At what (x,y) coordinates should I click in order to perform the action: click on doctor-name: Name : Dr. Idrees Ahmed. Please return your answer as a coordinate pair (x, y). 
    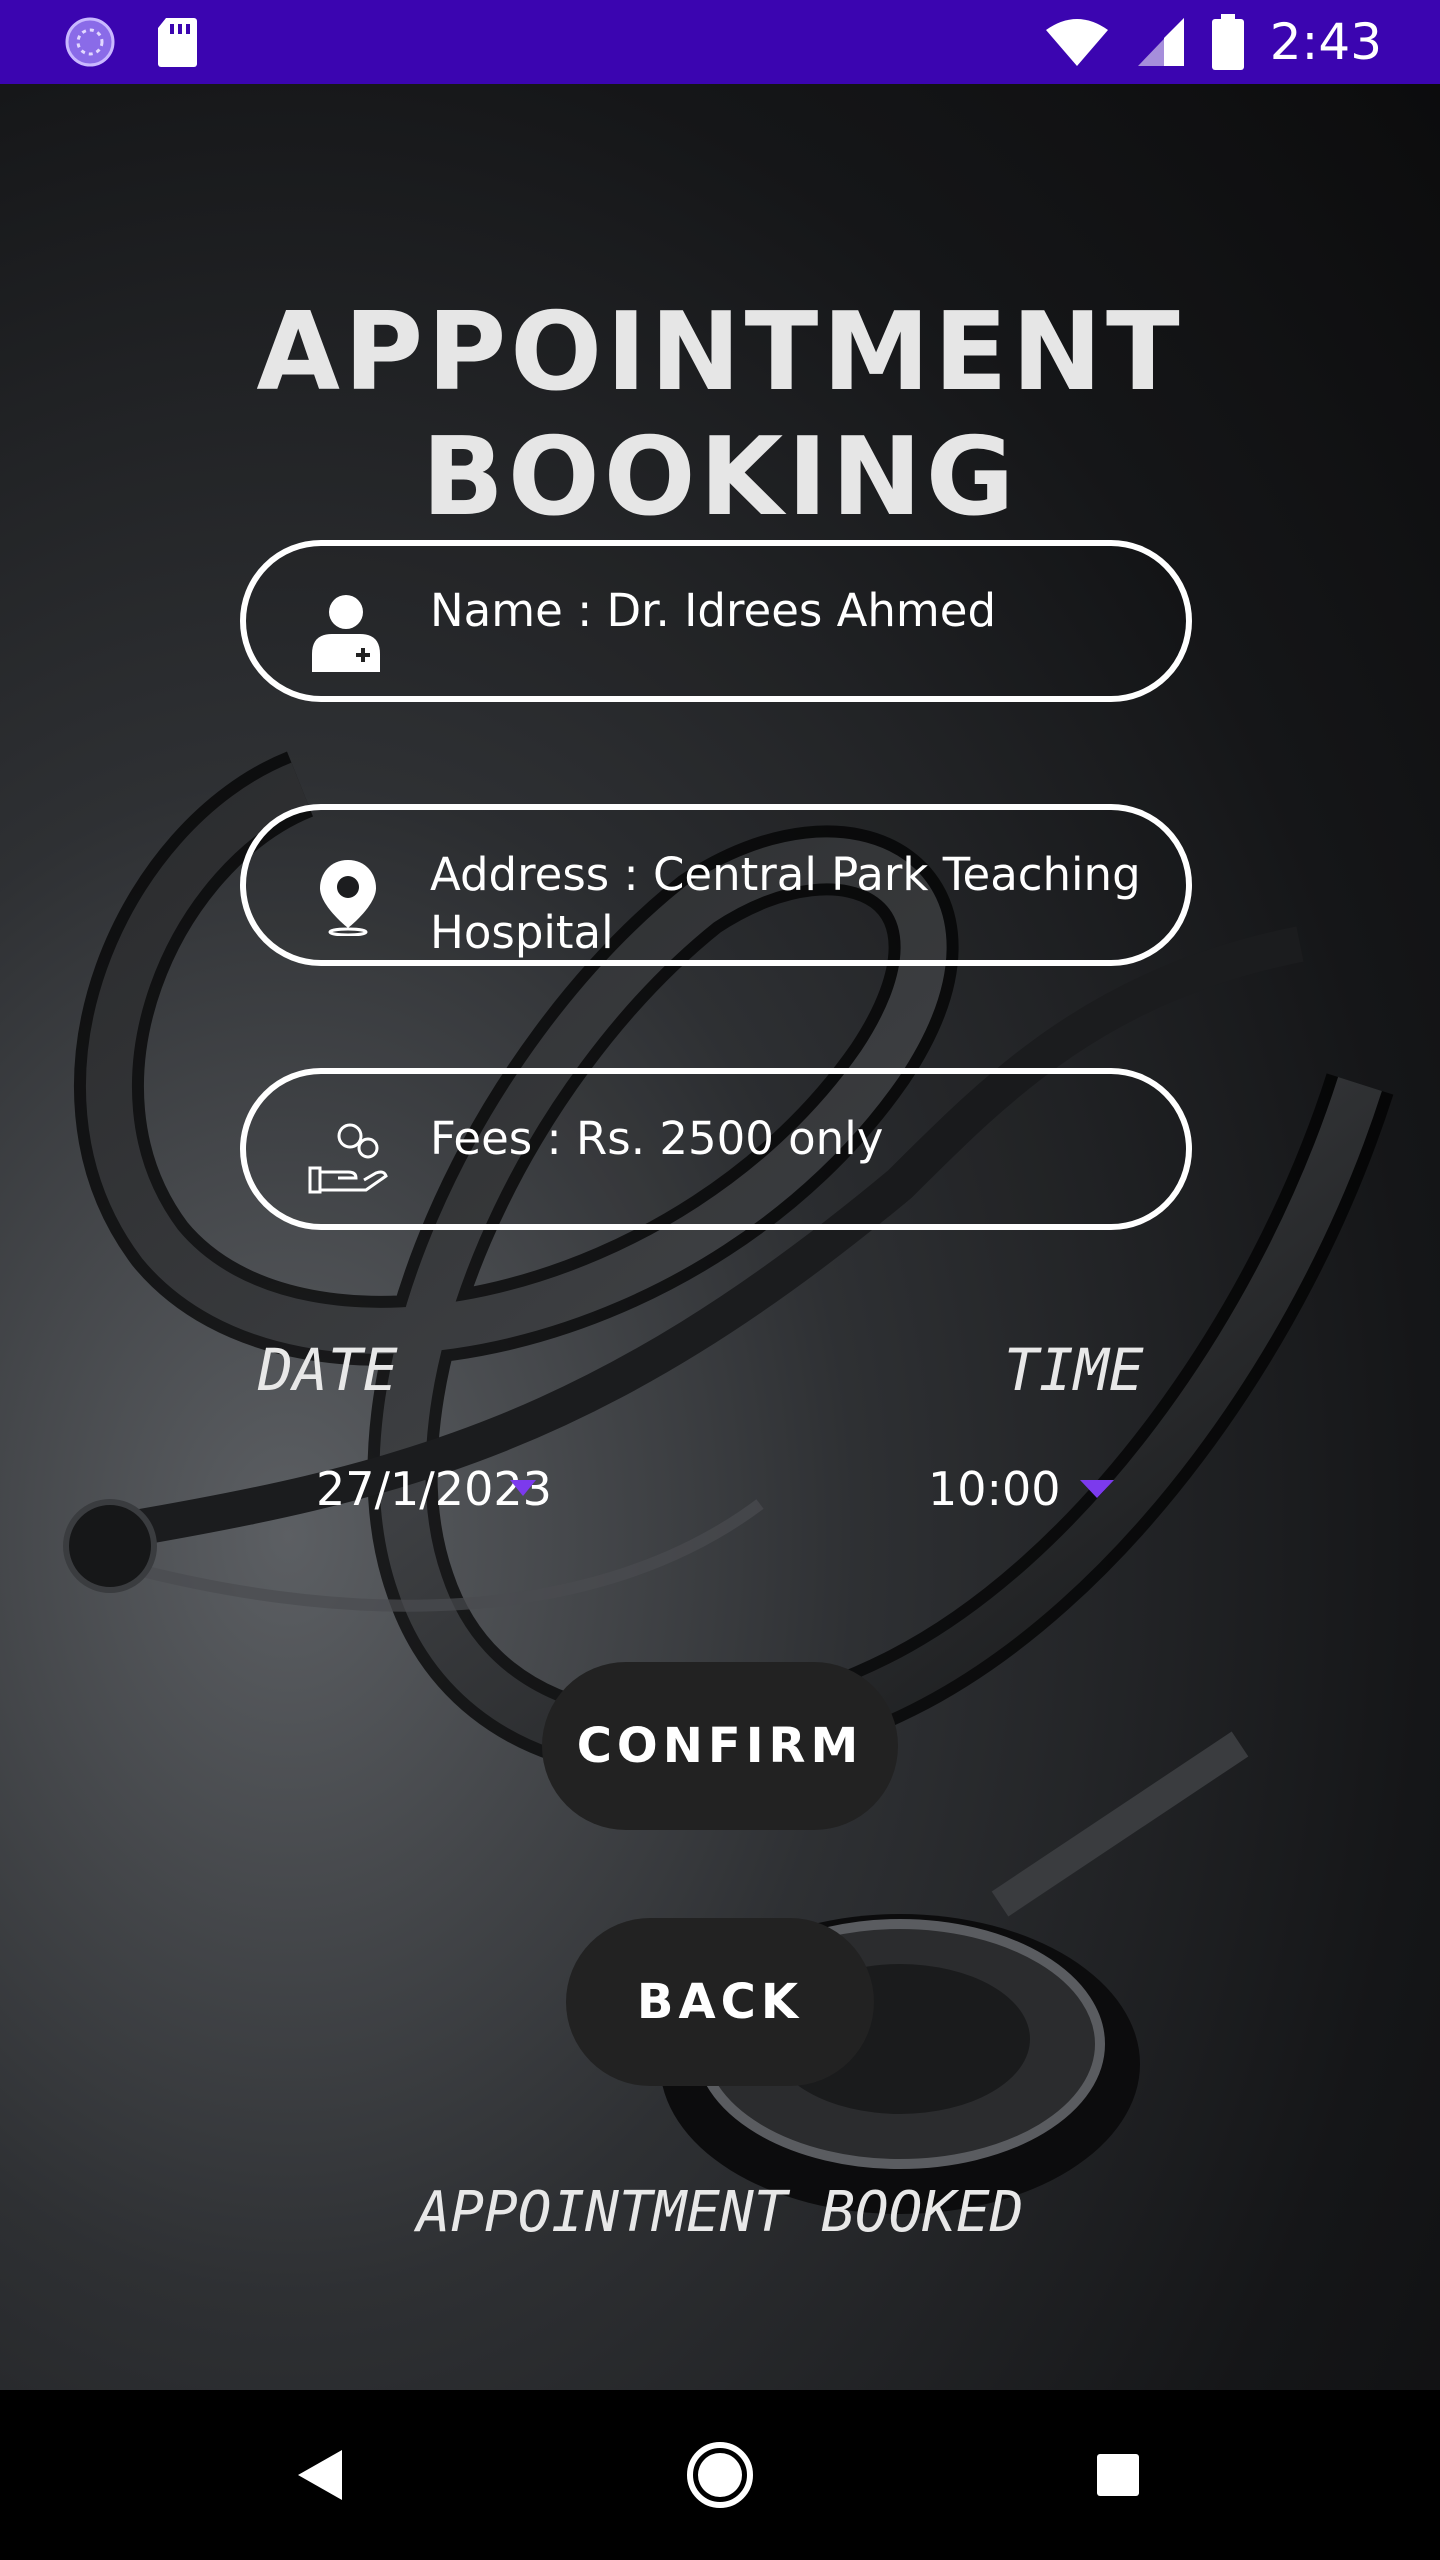
    Looking at the image, I should click on (713, 610).